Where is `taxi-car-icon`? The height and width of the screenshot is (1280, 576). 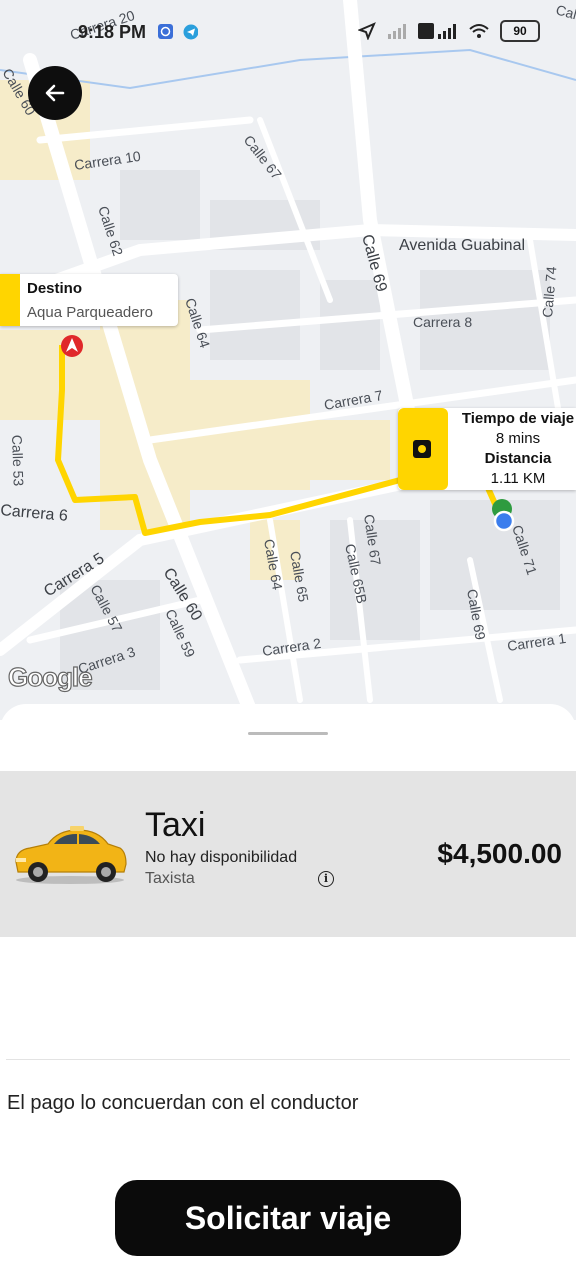
taxi-car-icon is located at coordinates (71, 855).